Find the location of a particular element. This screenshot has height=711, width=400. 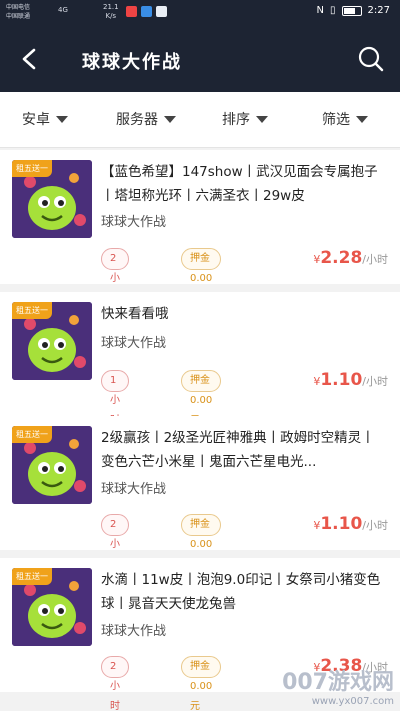

clock: 2:27 is located at coordinates (378, 10).